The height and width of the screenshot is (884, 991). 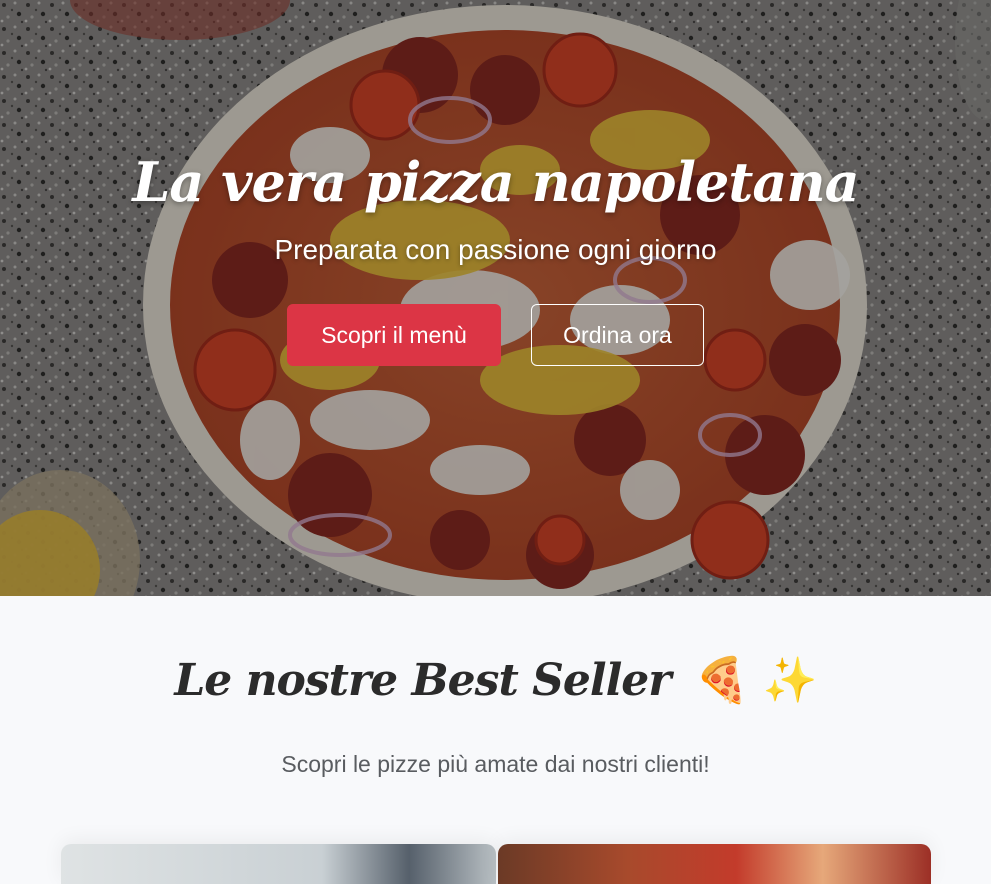 I want to click on bestseller-title: Le nostre Best Seller 🍕 ✨, so click(x=495, y=680).